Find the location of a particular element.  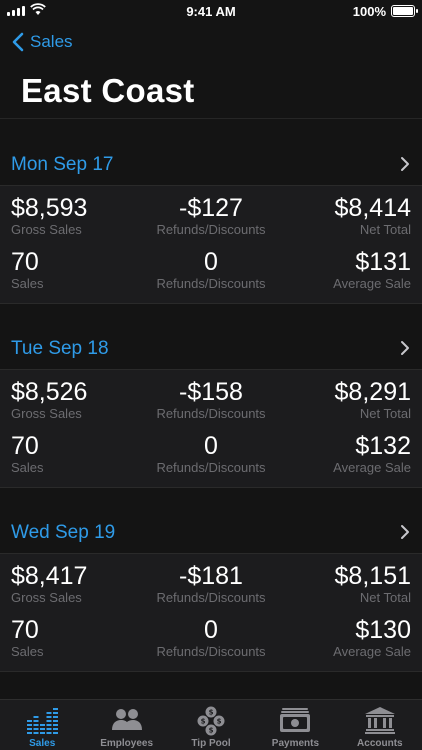

status-bar: 9:41 AM 100% is located at coordinates (211, 11).